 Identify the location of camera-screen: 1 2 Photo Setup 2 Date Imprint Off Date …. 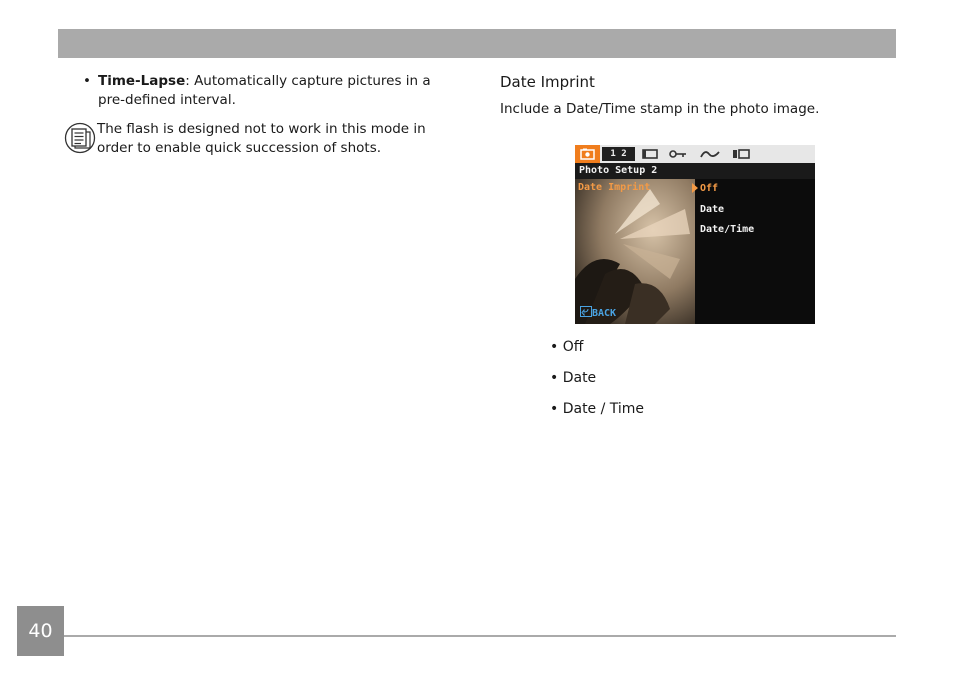
(695, 234).